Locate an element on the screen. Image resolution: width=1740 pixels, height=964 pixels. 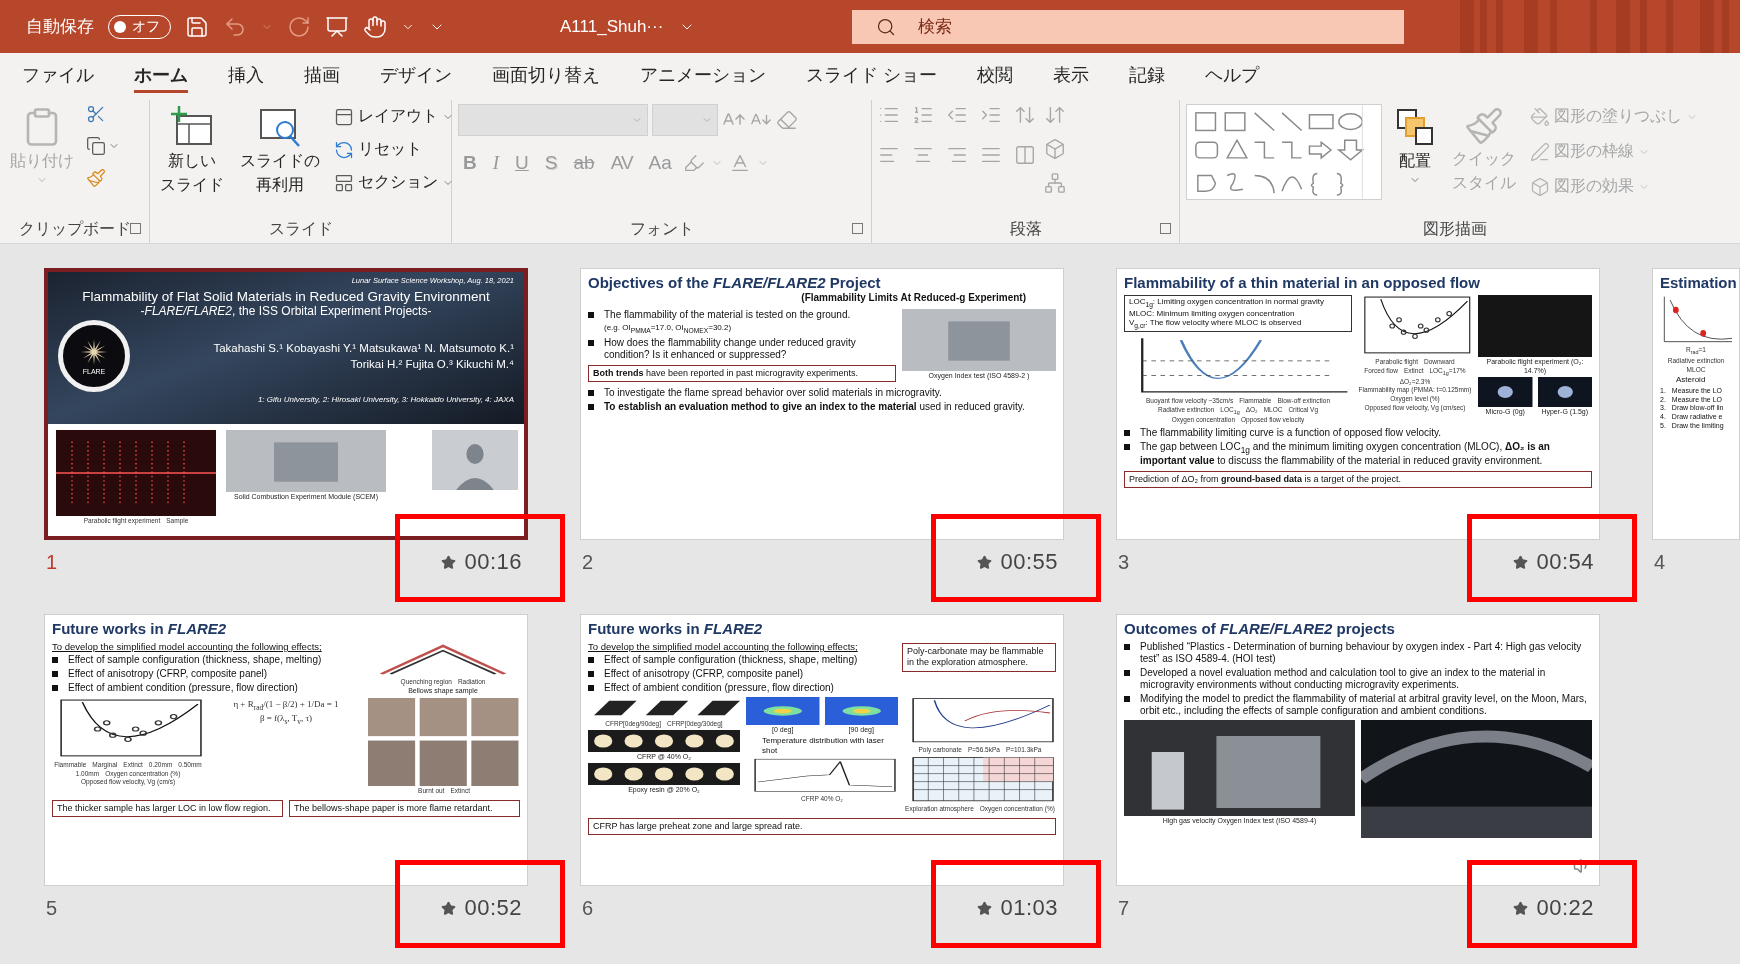
slide-number: 4 is located at coordinates (1660, 562).